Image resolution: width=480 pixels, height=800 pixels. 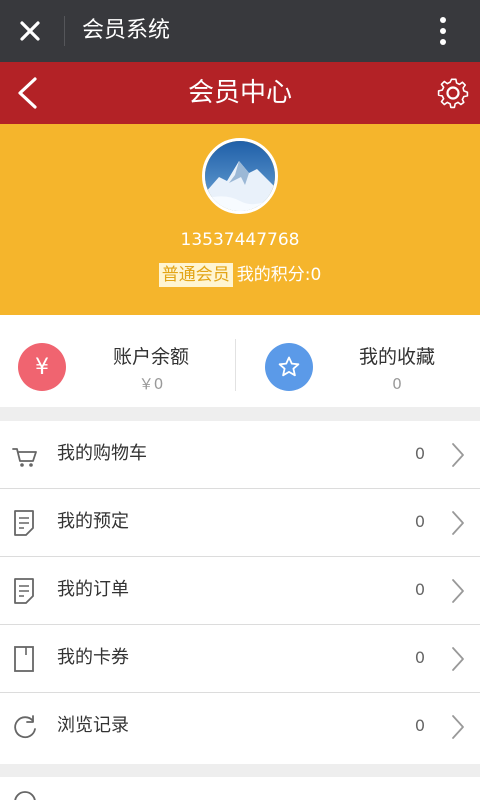 What do you see at coordinates (93, 521) in the screenshot?
I see `menu-item-label: 我的预定` at bounding box center [93, 521].